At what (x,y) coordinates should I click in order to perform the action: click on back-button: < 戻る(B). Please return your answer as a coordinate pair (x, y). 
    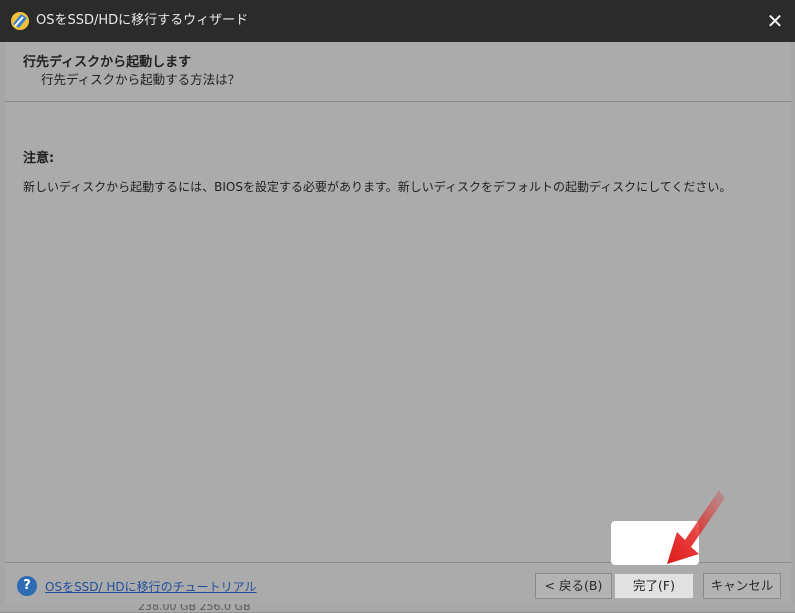
    Looking at the image, I should click on (573, 586).